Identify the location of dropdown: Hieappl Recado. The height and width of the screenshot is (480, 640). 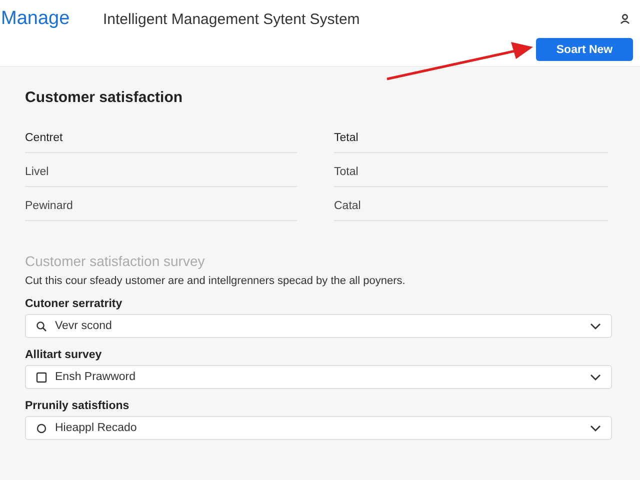
(318, 428).